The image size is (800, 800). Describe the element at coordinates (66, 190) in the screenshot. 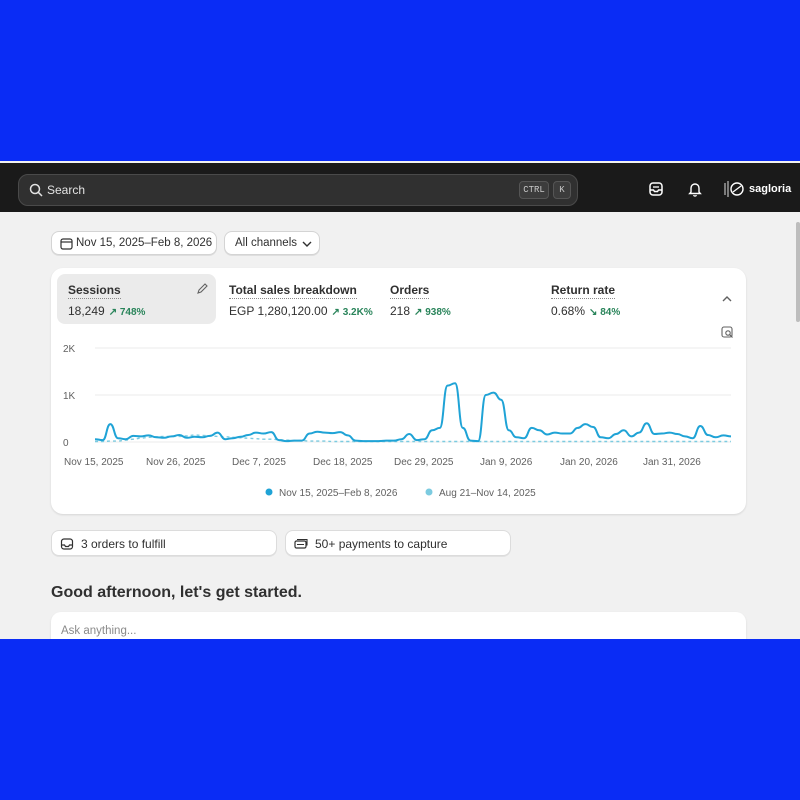

I see `search-placeholder: Search` at that location.